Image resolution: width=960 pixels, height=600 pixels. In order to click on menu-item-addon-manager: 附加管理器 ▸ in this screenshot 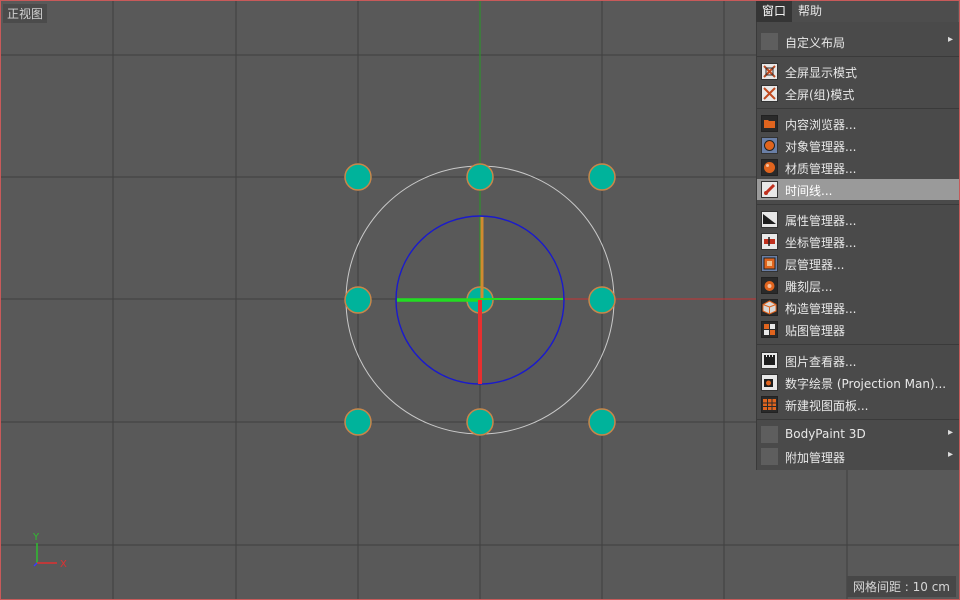, I will do `click(858, 456)`.